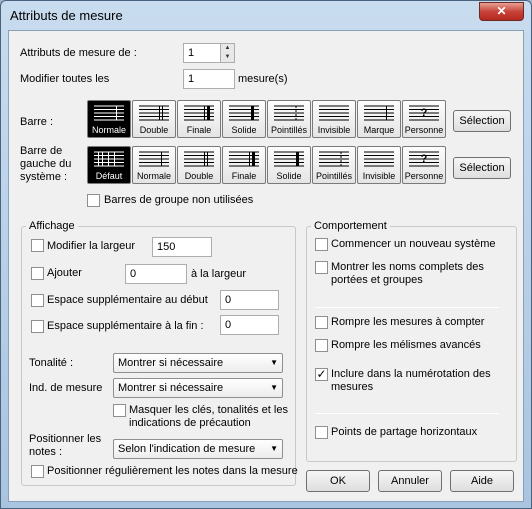 The height and width of the screenshot is (509, 532). I want to click on barre-row-btn-4: Pointillés, so click(289, 119).